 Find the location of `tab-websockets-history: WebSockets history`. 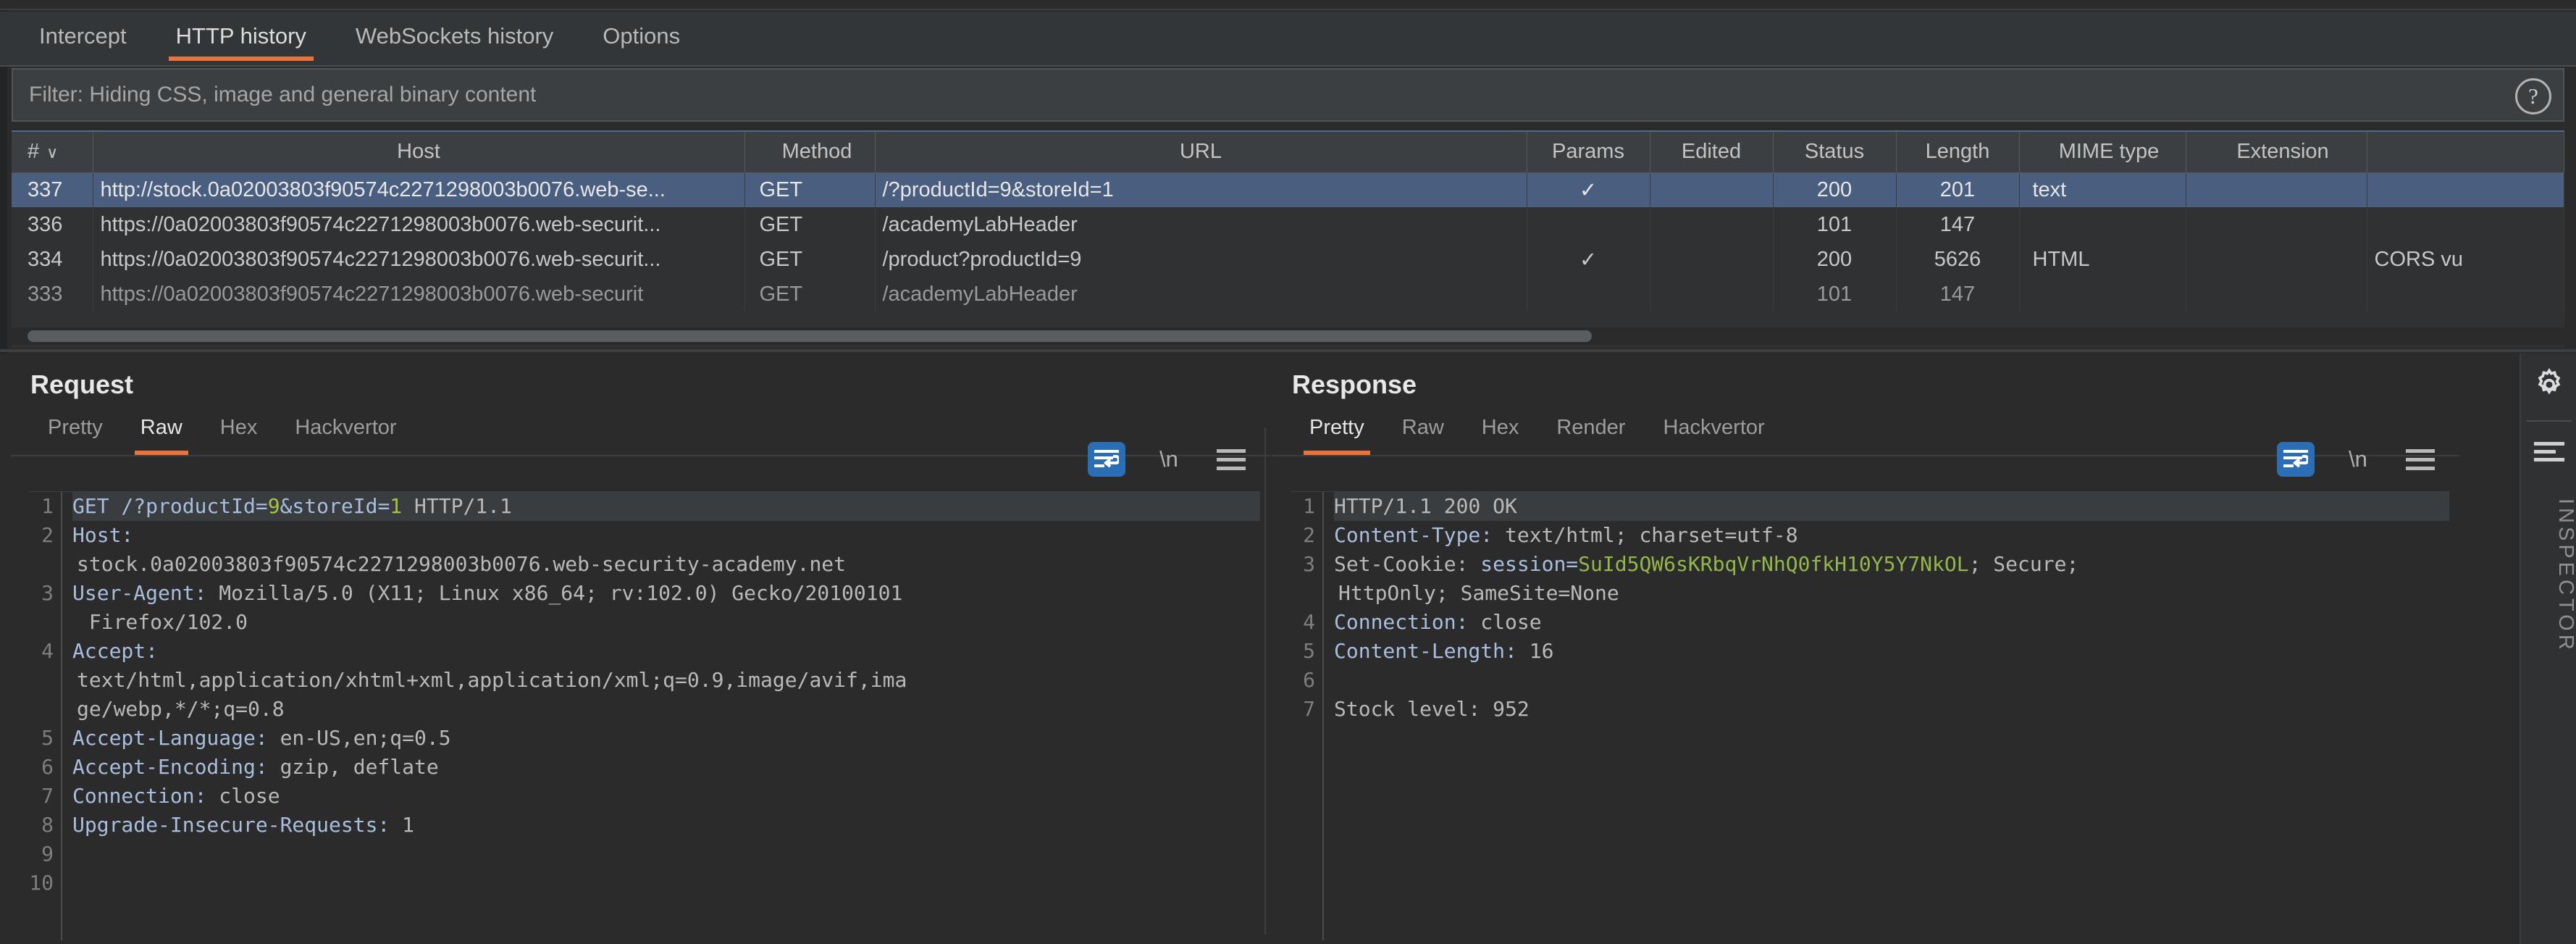

tab-websockets-history: WebSockets history is located at coordinates (454, 38).